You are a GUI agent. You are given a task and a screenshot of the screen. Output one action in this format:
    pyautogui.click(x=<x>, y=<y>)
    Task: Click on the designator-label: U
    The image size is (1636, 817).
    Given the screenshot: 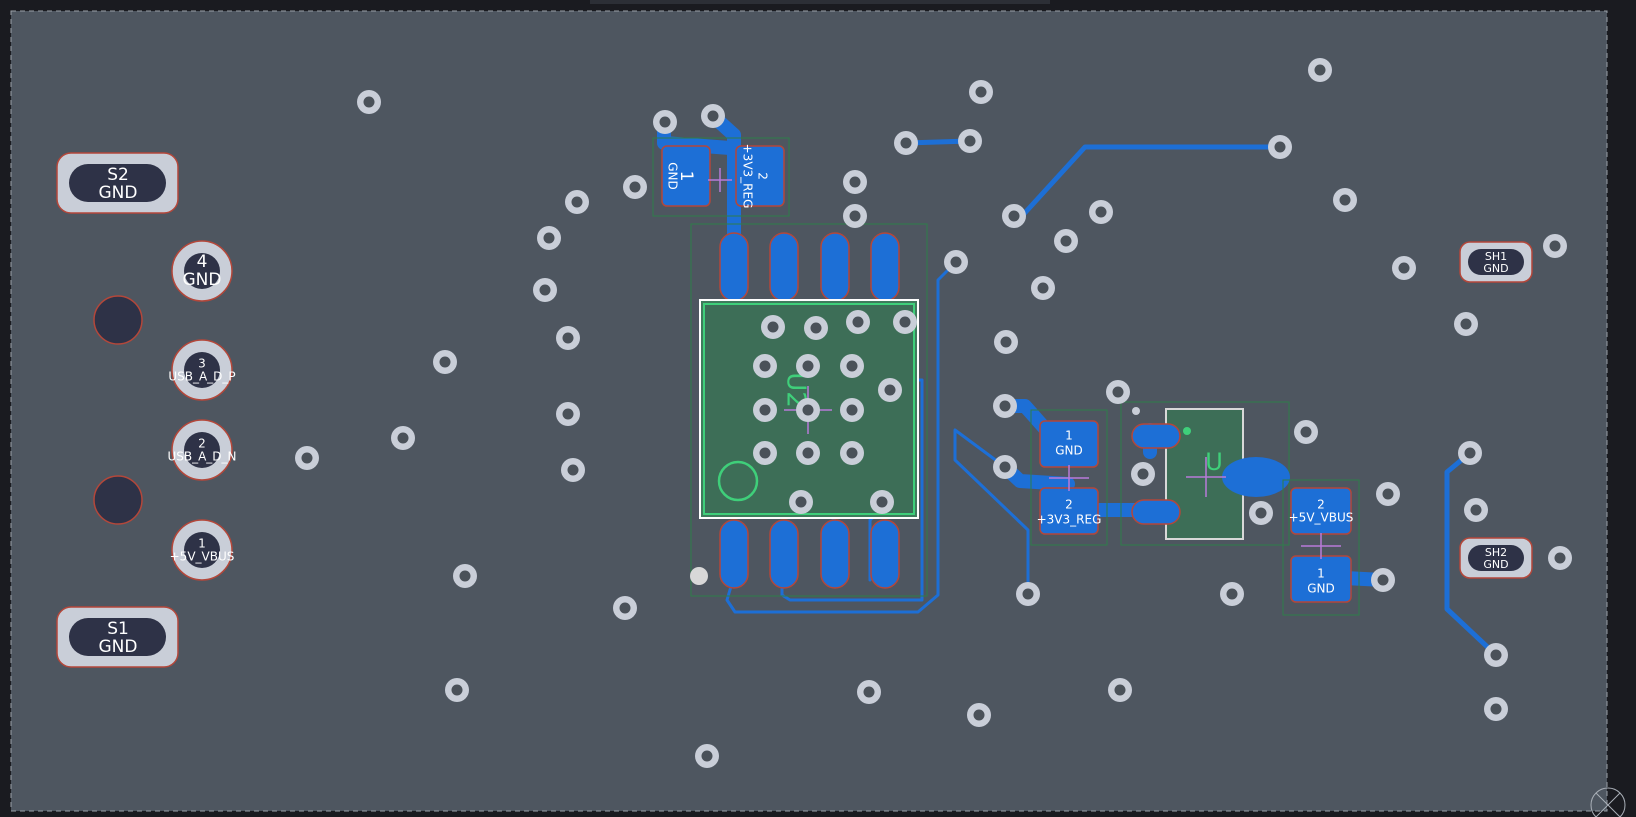 What is the action you would take?
    pyautogui.click(x=1214, y=462)
    